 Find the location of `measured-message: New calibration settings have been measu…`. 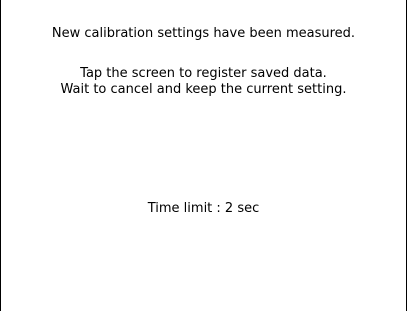

measured-message: New calibration settings have been measu… is located at coordinates (203, 33).